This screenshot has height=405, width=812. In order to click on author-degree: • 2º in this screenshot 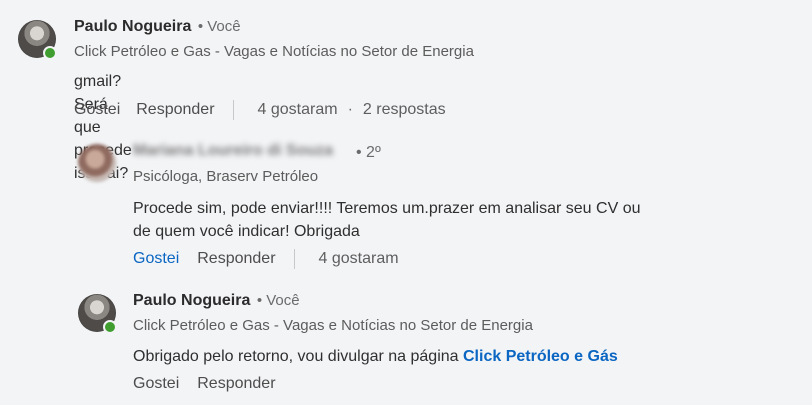, I will do `click(368, 152)`.